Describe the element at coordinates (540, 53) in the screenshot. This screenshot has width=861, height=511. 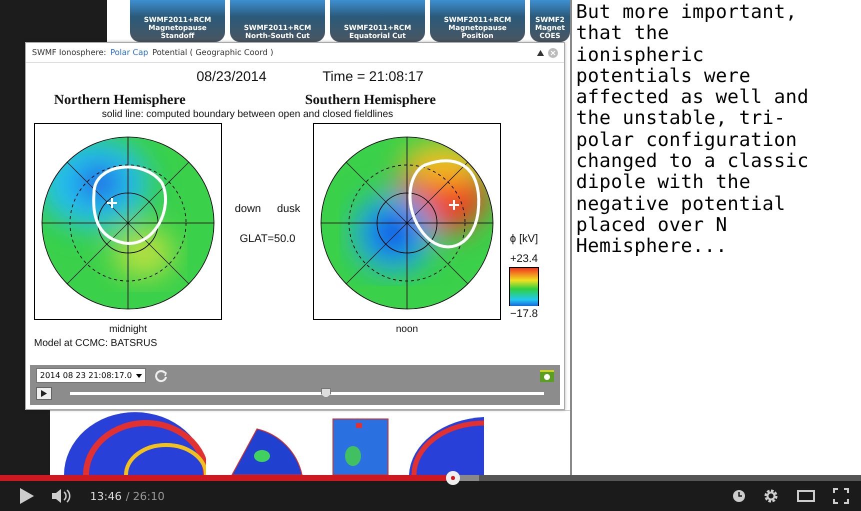
I see `collapse-icon` at that location.